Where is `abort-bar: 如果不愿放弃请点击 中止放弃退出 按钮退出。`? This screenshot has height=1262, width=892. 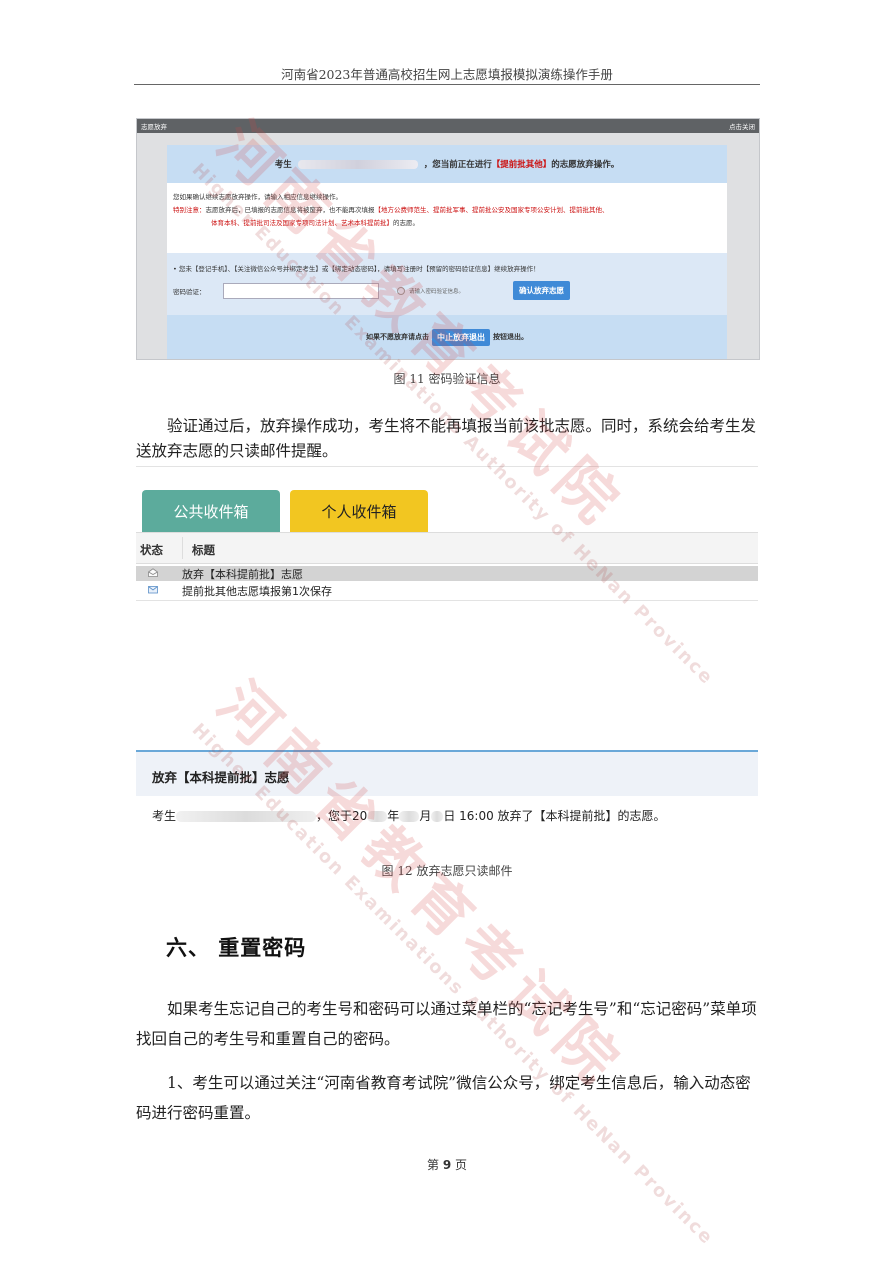 abort-bar: 如果不愿放弃请点击 中止放弃退出 按钮退出。 is located at coordinates (447, 337).